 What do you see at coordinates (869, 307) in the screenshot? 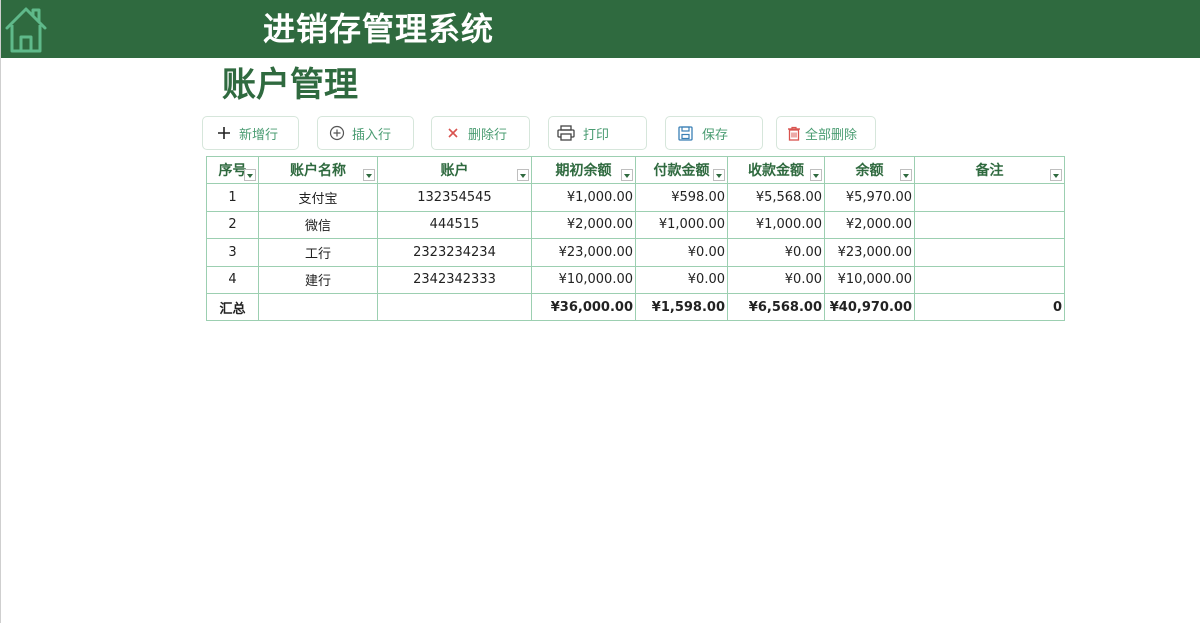
I see `total-balance: ¥40,970.00` at bounding box center [869, 307].